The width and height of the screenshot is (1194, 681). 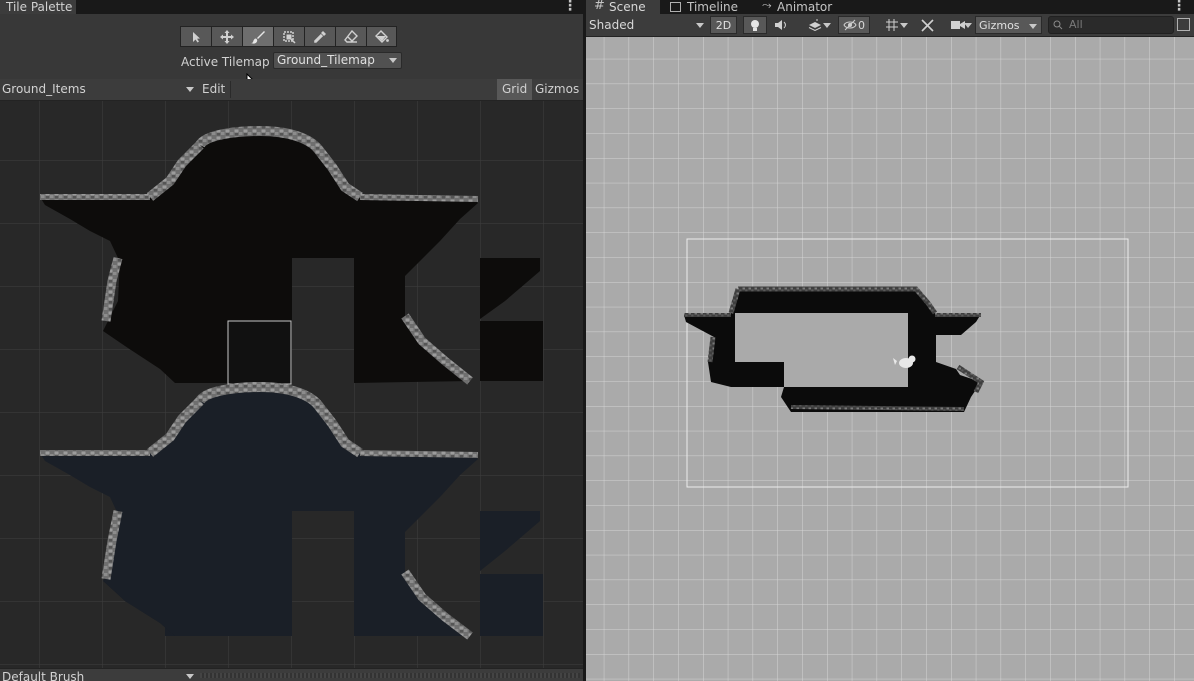 I want to click on scene-toolbar: Shaded 2D 0 Gizmos All, so click(x=890, y=25).